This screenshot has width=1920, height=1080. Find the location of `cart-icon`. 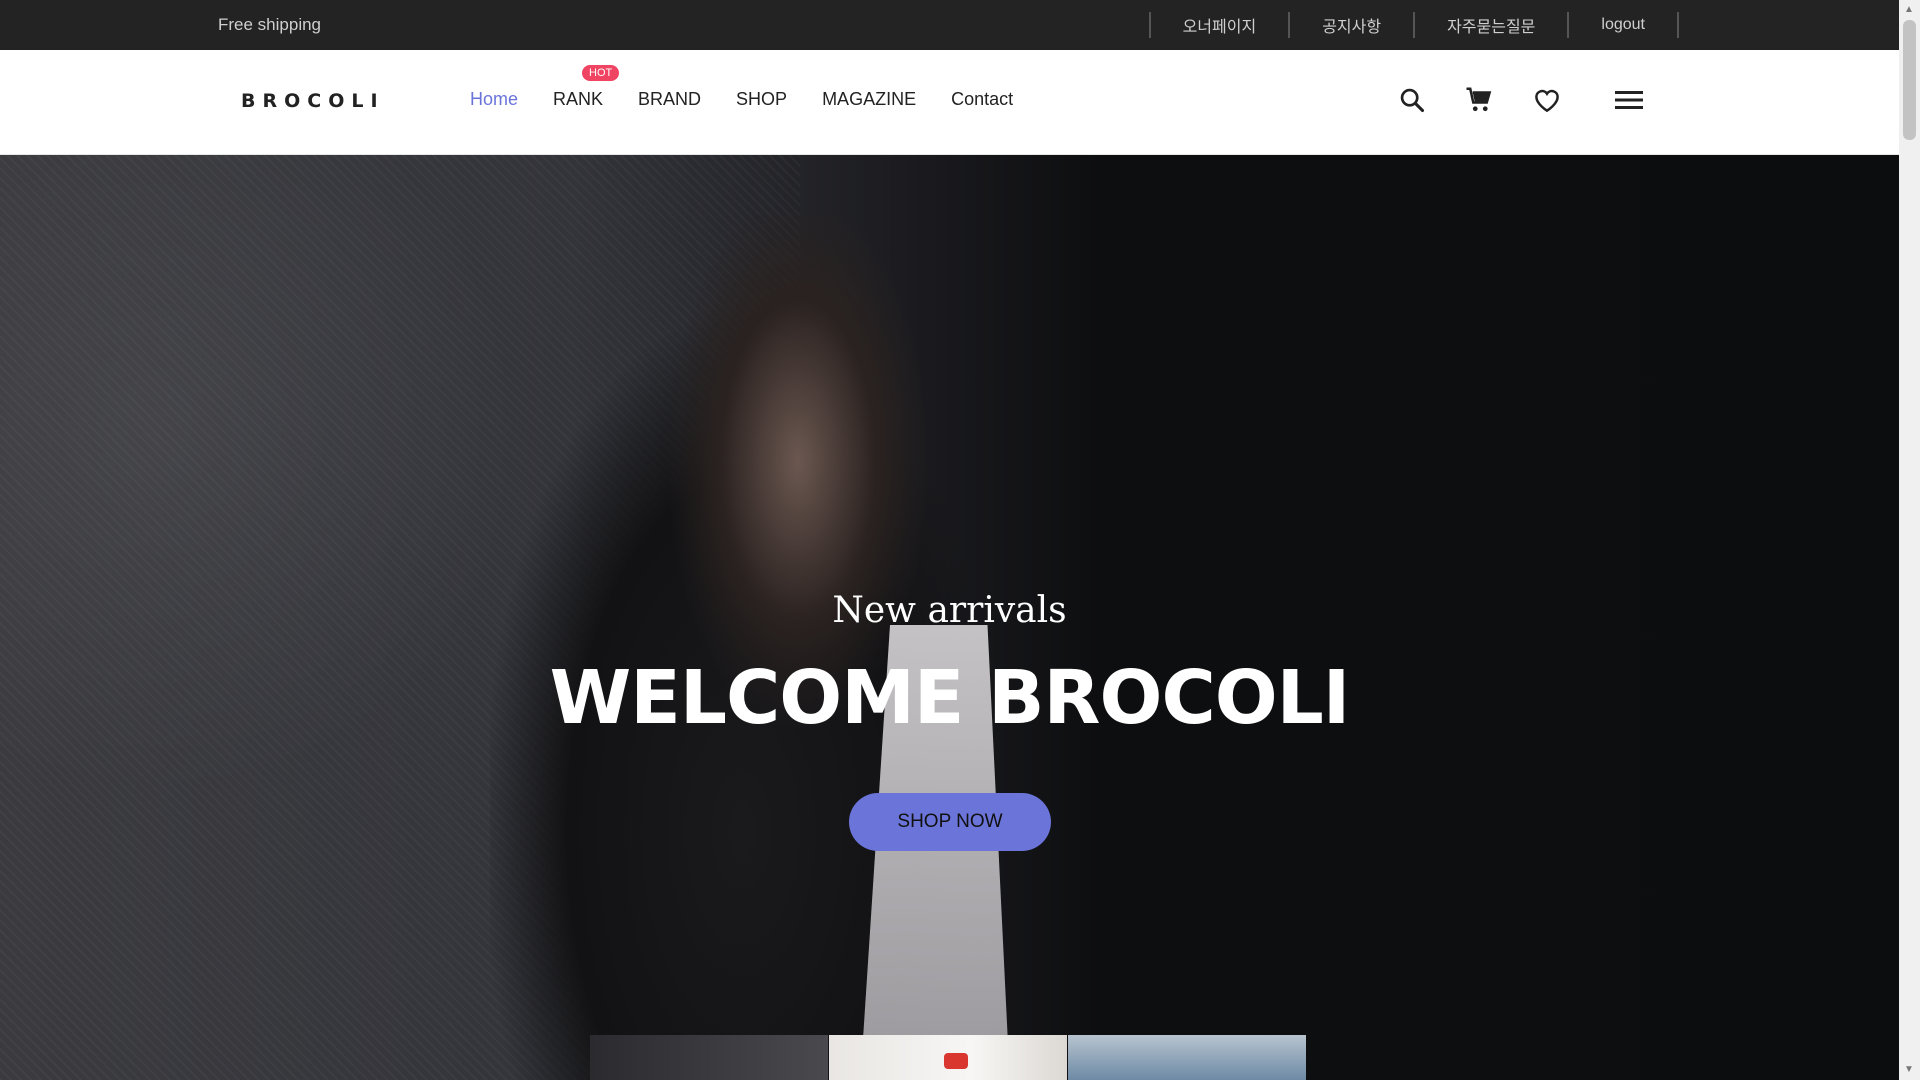

cart-icon is located at coordinates (1479, 100).